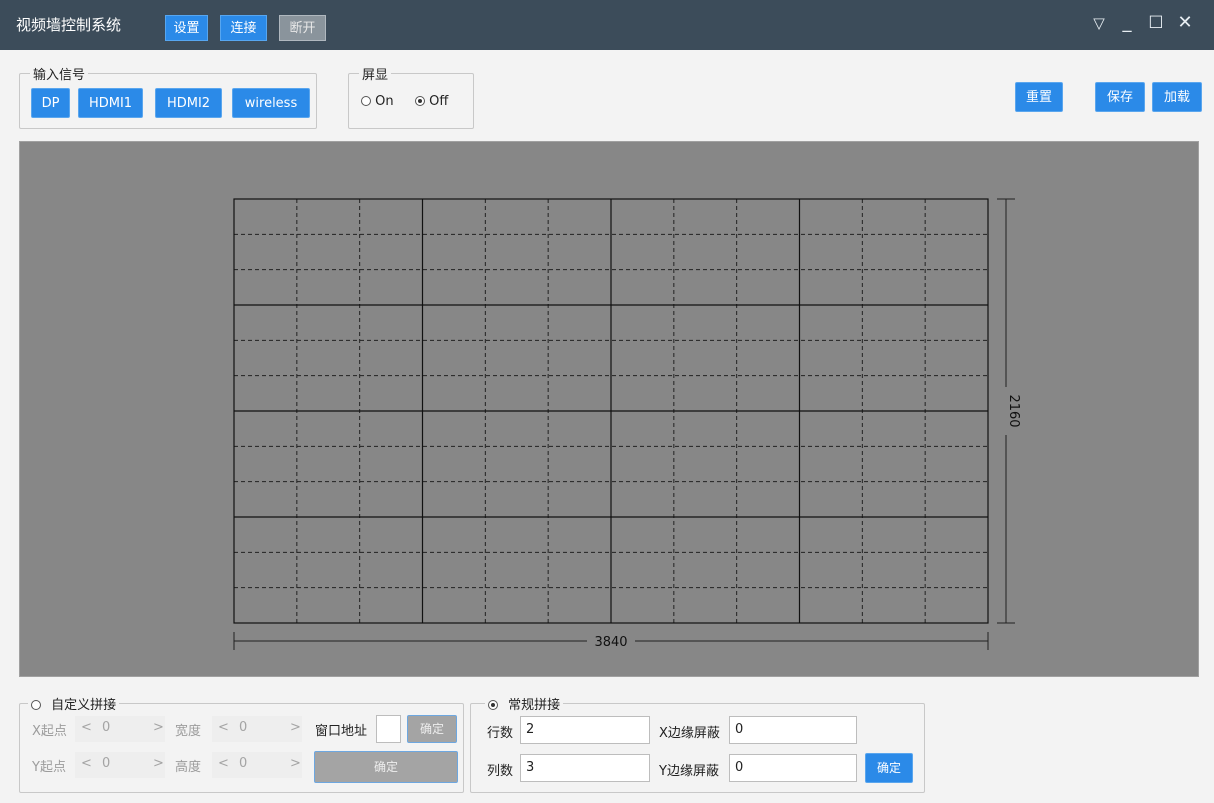 The width and height of the screenshot is (1214, 803). I want to click on load-button: 加载, so click(1177, 97).